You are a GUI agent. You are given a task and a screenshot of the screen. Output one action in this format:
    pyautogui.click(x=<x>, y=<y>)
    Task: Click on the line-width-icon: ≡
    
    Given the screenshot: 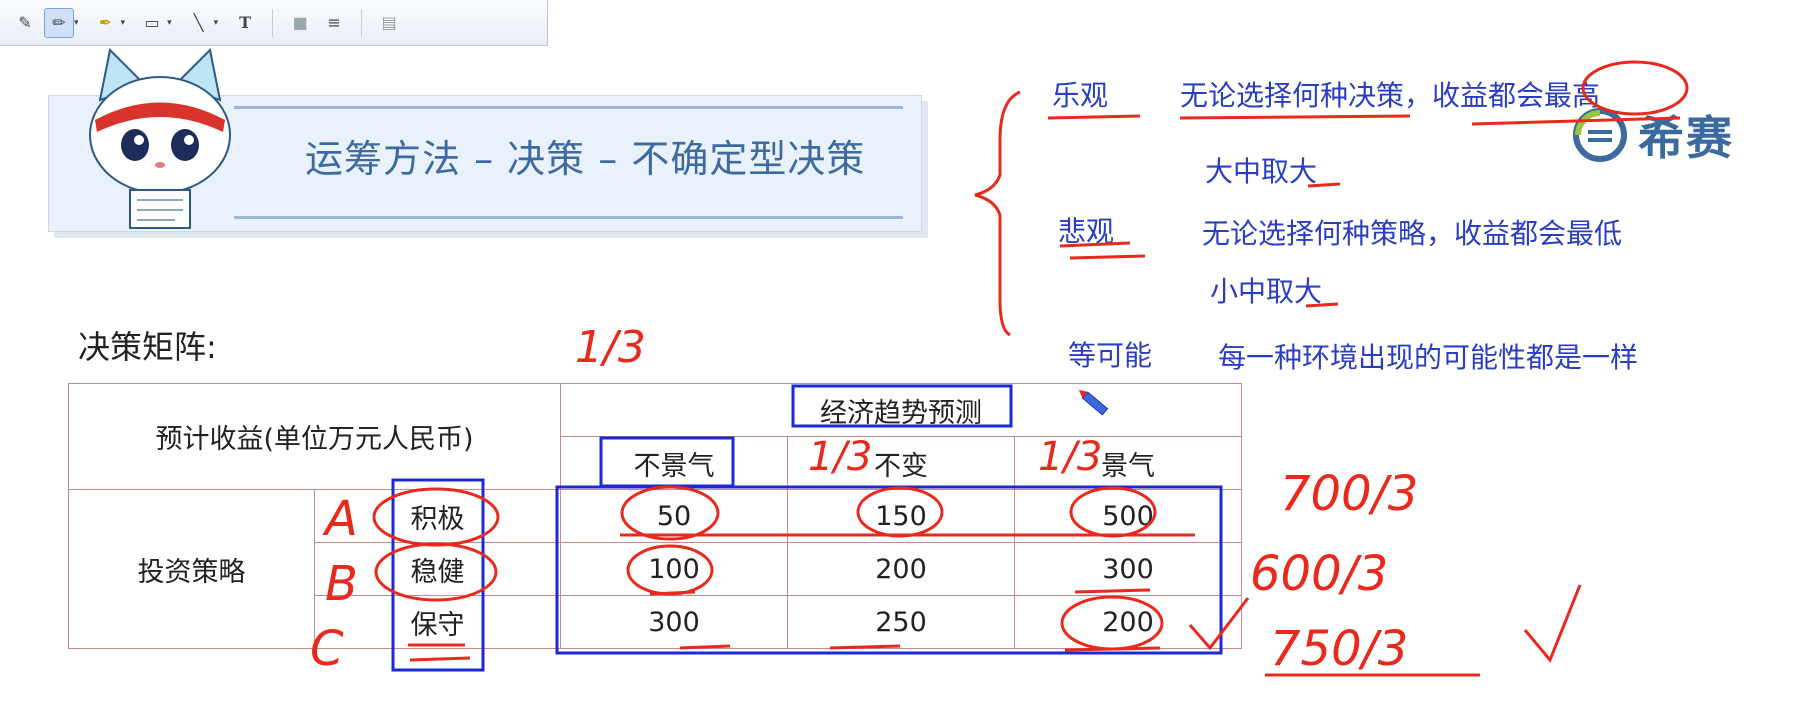 What is the action you would take?
    pyautogui.click(x=334, y=23)
    